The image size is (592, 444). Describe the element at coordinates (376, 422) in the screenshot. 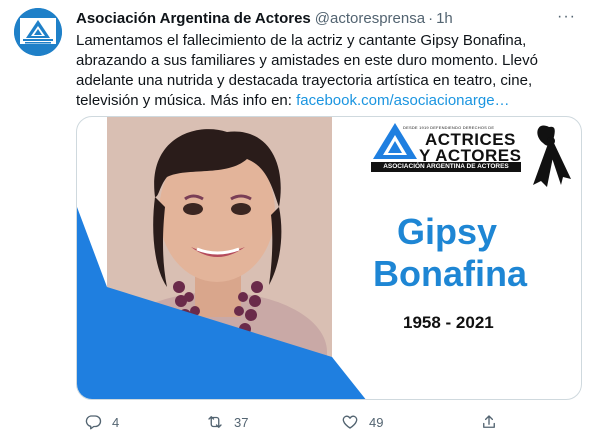

I see `like-count: 49` at that location.